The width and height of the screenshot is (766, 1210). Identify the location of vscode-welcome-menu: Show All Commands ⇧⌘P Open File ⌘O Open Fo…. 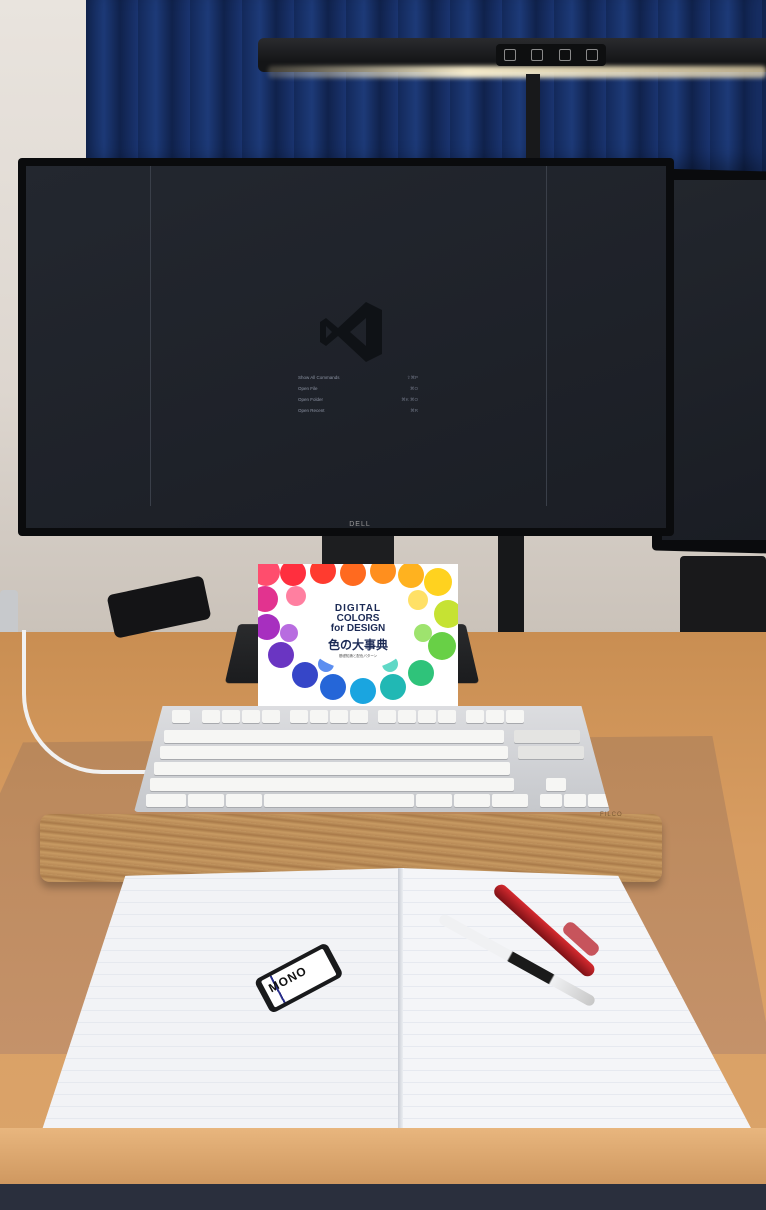
(358, 394).